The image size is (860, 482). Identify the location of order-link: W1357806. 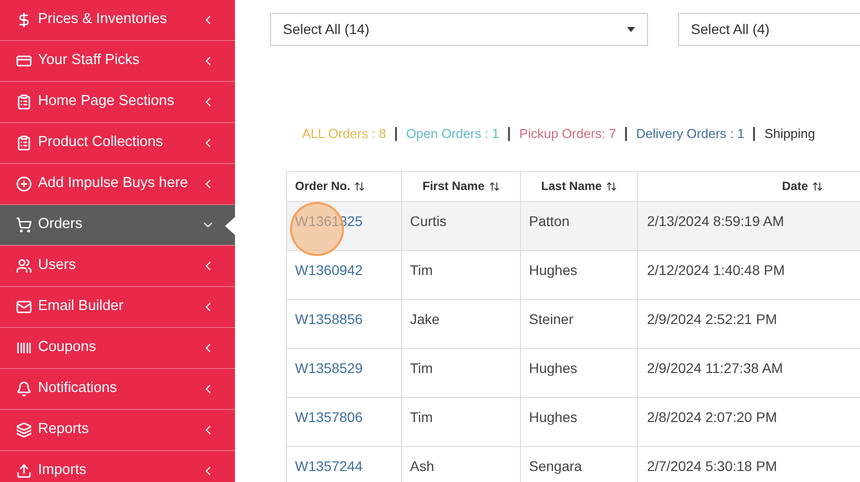
(329, 416).